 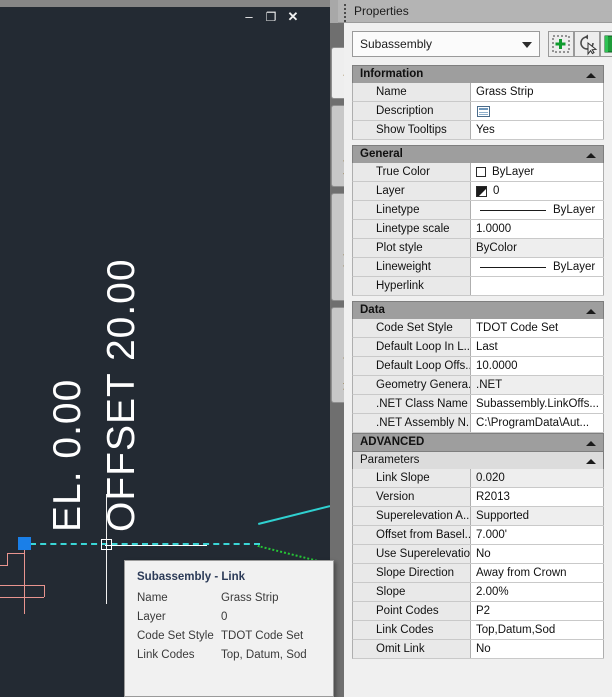 What do you see at coordinates (475, 11) in the screenshot?
I see `palette-title-bar: Properties` at bounding box center [475, 11].